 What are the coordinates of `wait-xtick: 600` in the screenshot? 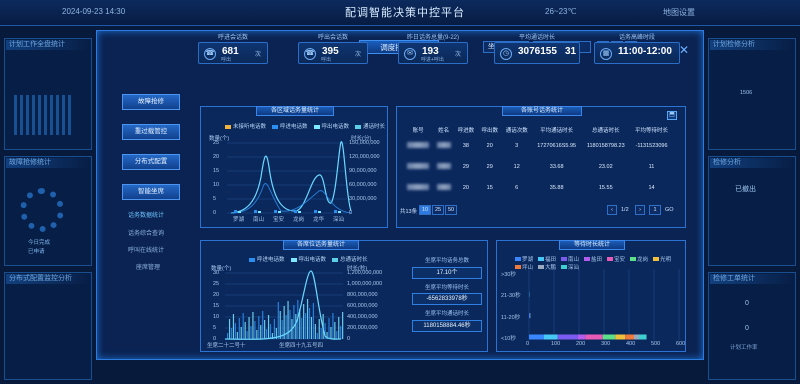 It's located at (681, 344).